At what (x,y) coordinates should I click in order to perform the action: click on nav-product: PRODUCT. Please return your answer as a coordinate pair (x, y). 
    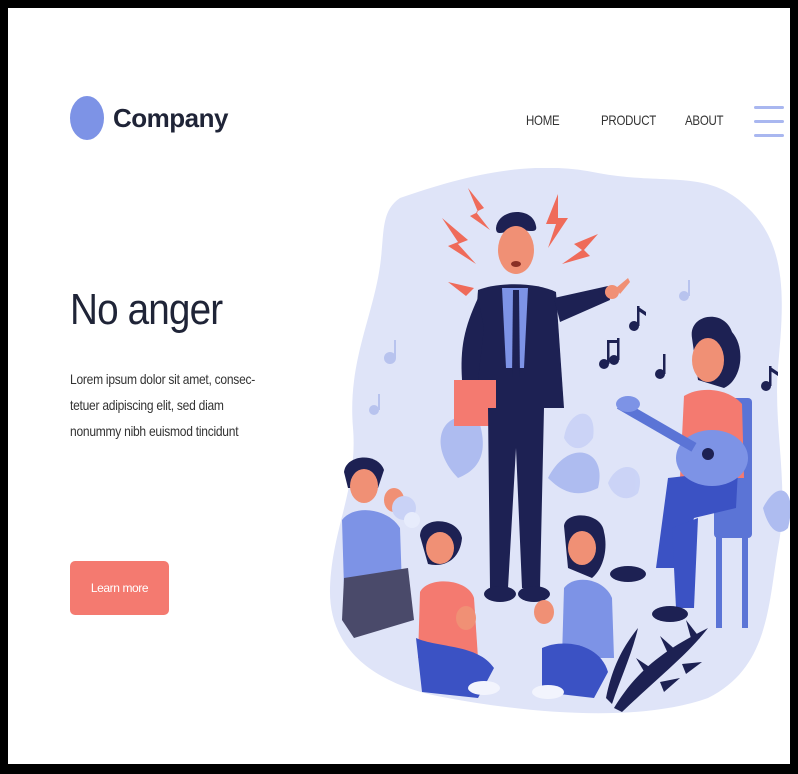
    Looking at the image, I should click on (628, 120).